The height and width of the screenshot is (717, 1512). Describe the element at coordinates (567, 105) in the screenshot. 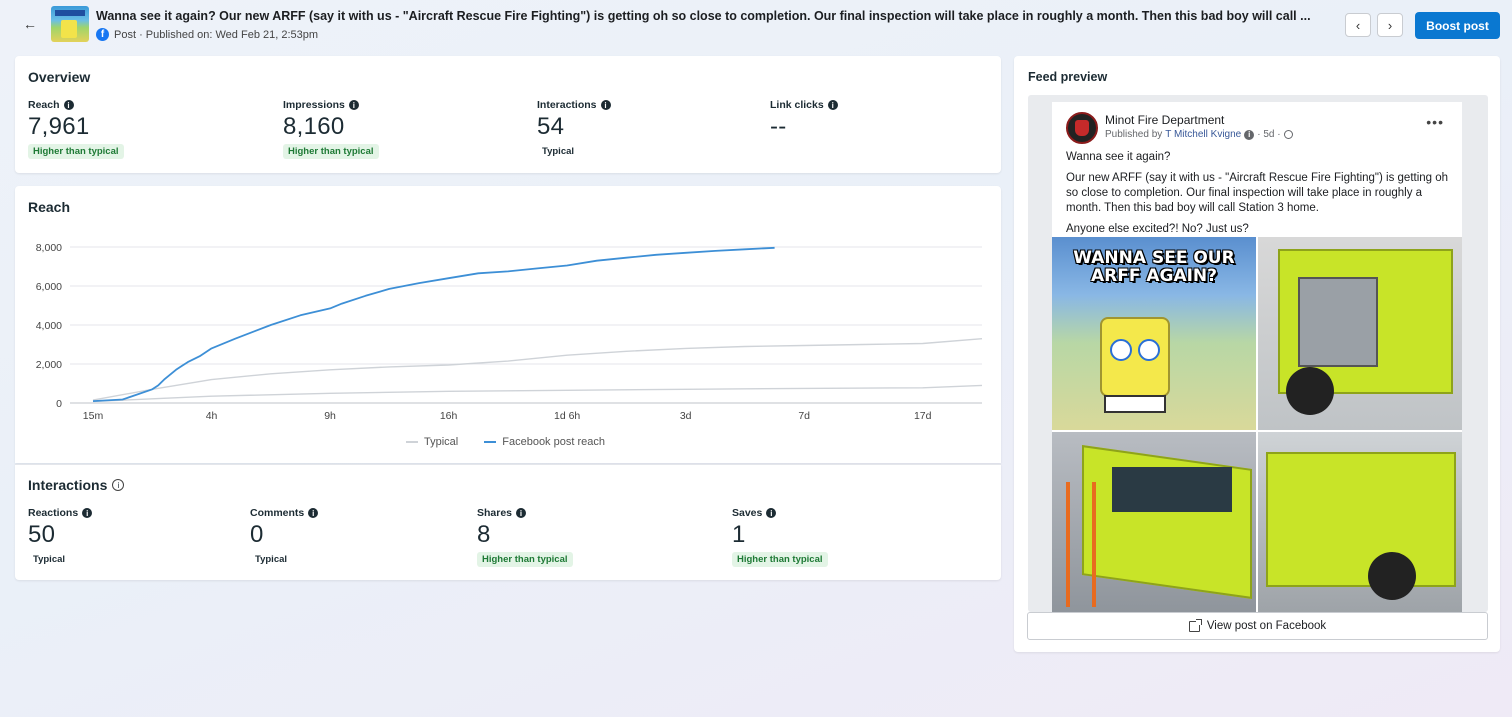

I see `metric-label: Interactions` at that location.